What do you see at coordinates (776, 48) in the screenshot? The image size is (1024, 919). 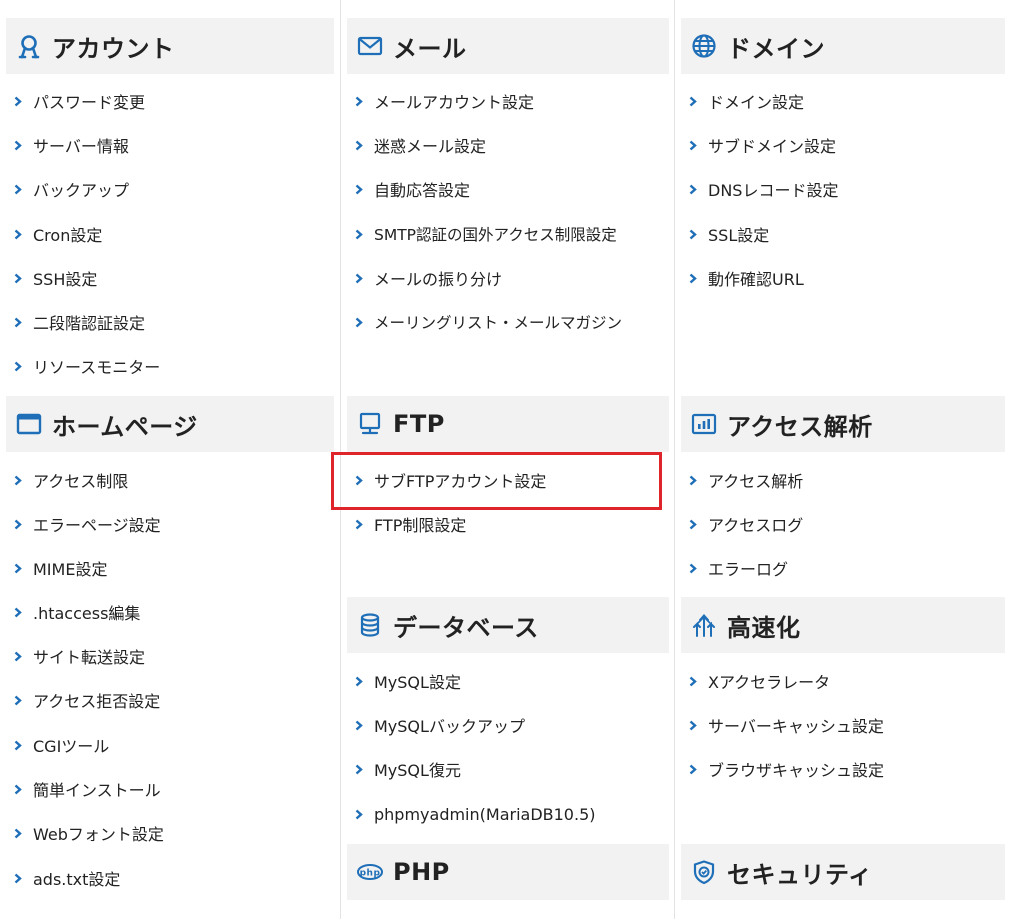 I see `section-title-domain: ドメイン` at bounding box center [776, 48].